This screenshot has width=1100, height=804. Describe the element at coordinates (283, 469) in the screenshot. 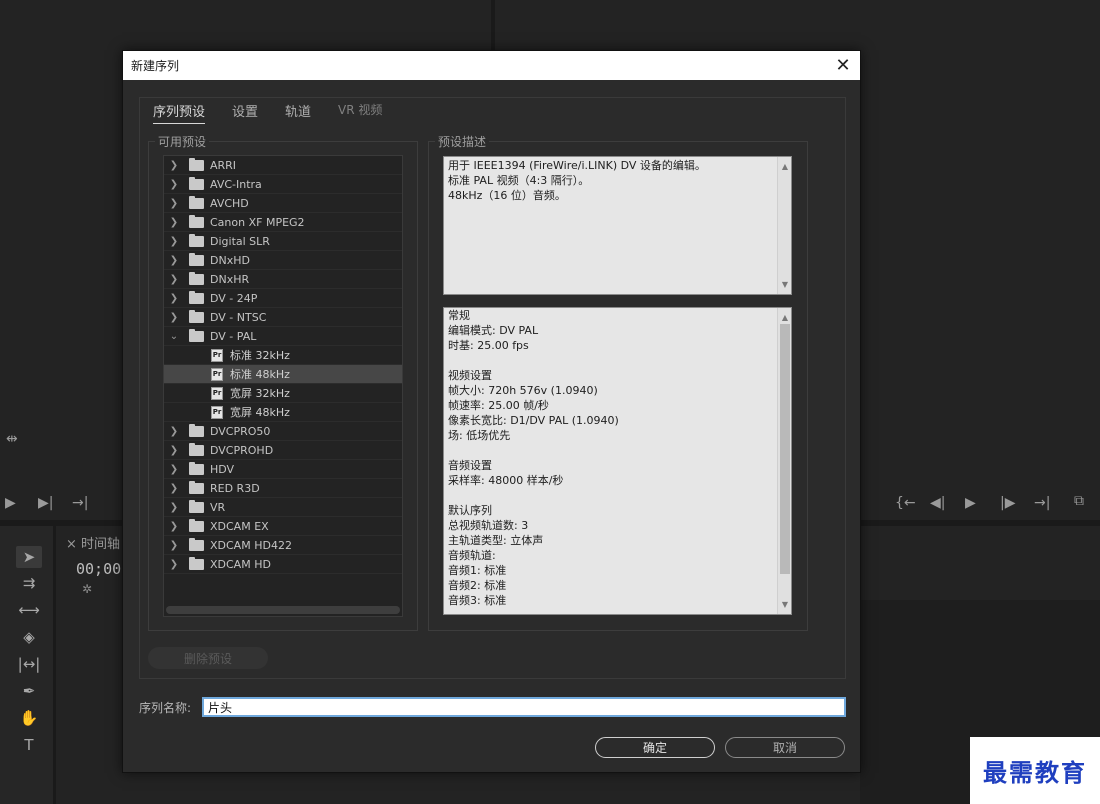

I see `tree-folder-hdv: ❯ HDV` at that location.